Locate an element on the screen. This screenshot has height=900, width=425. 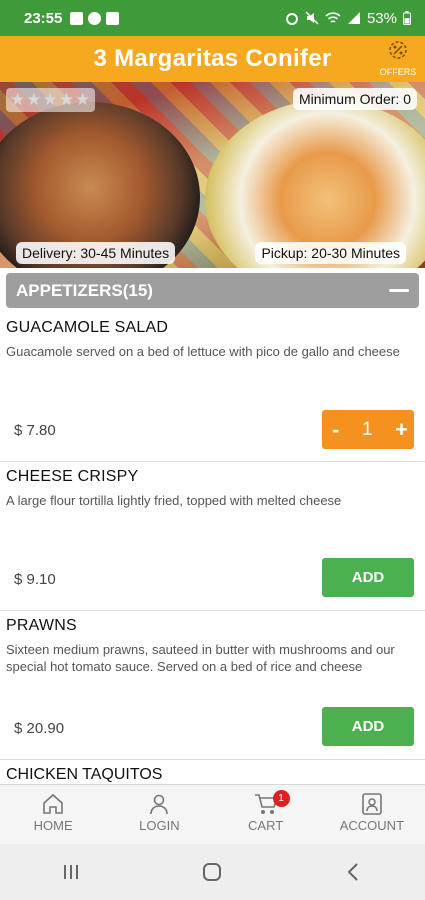
category-header-appetizers: APPETIZERS(15) is located at coordinates (212, 290).